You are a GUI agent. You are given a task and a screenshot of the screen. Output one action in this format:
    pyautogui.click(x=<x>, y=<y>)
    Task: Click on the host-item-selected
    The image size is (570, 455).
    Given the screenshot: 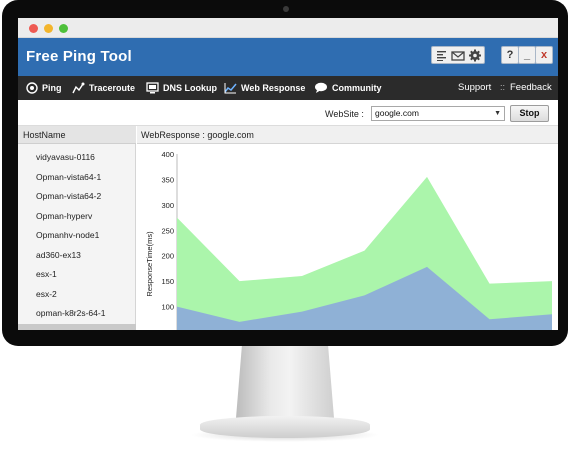 What is the action you would take?
    pyautogui.click(x=77, y=326)
    